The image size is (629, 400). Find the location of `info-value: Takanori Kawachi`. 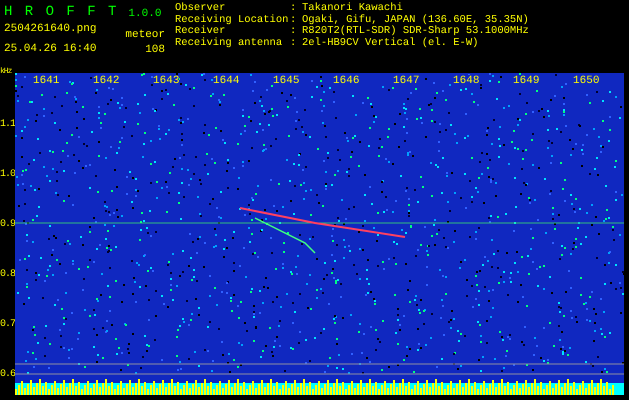

info-value: Takanori Kawachi is located at coordinates (352, 8).